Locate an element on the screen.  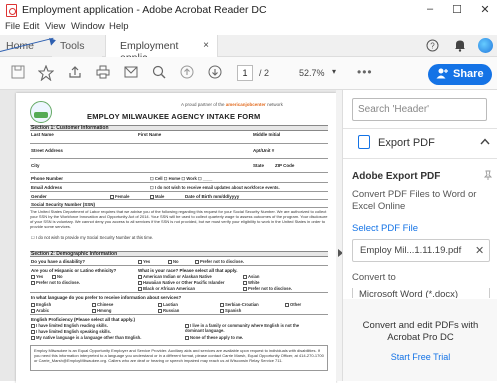
name-row: Last Name First Name Middle Initial is located at coordinates (179, 138).